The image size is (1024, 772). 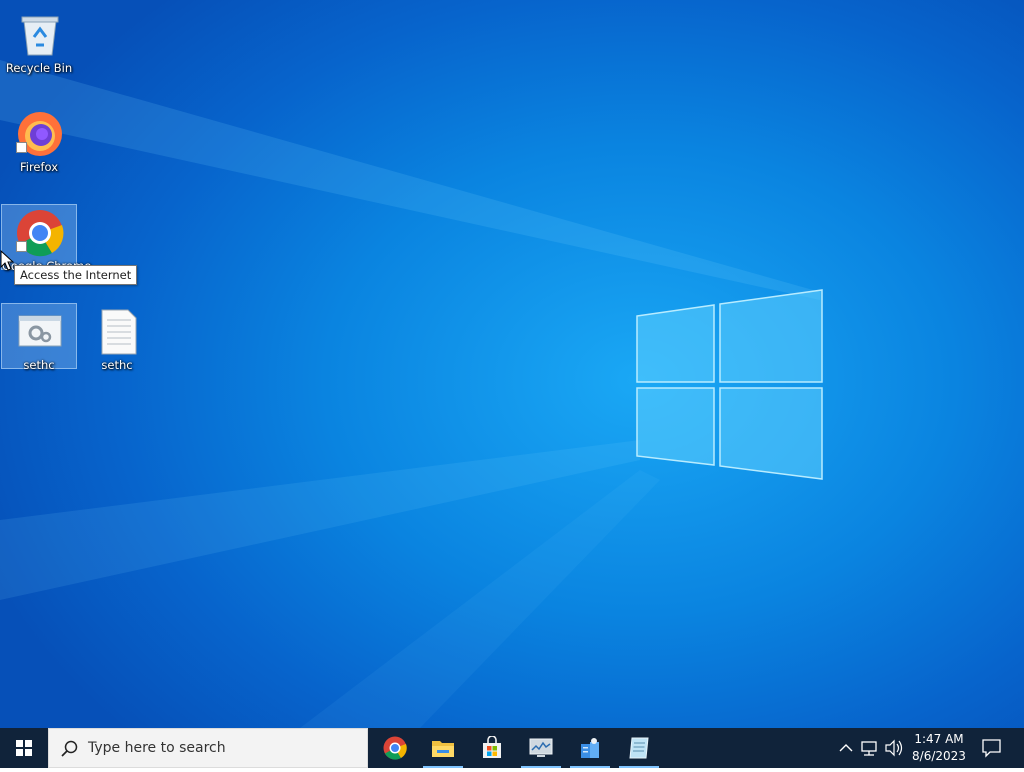 I want to click on server-manager-icon, so click(x=590, y=748).